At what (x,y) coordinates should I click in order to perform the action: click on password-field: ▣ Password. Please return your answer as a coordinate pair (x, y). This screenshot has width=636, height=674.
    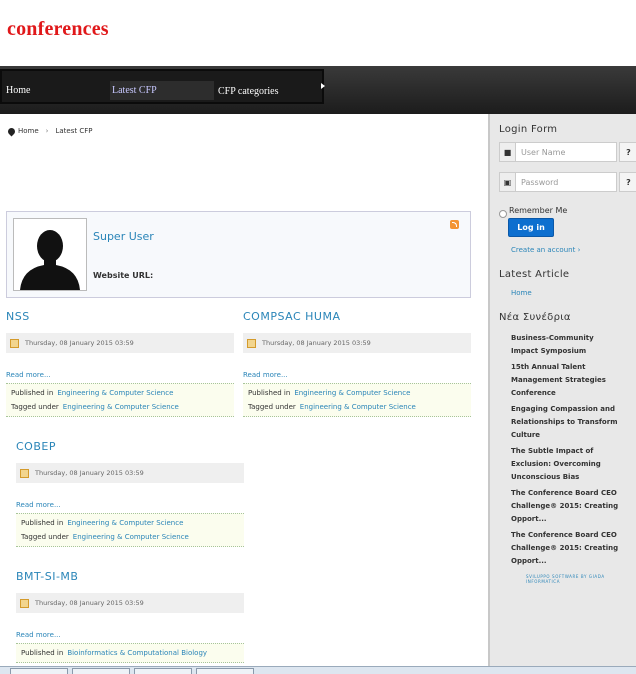
    Looking at the image, I should click on (558, 182).